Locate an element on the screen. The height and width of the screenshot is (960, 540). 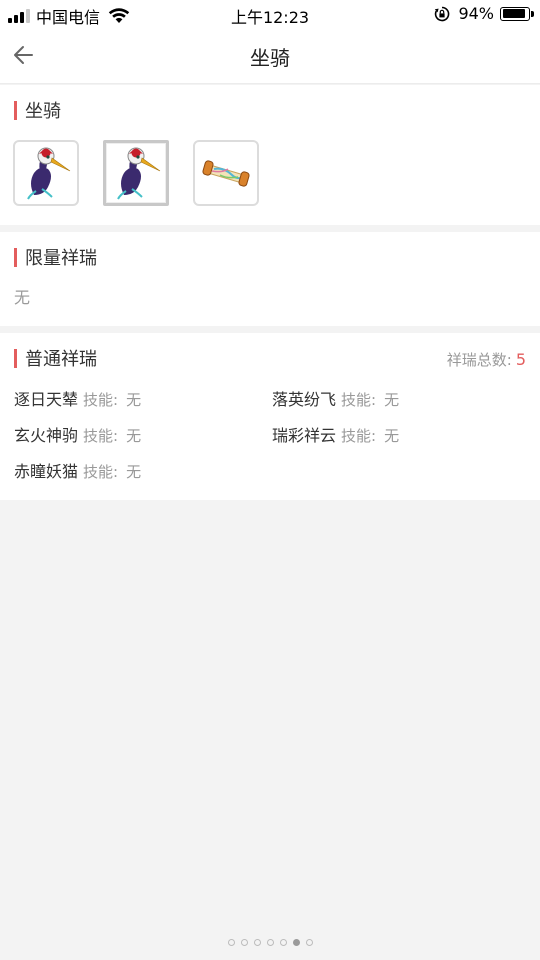
status-bar: 中国电信 上午12:23 94% is located at coordinates (270, 14).